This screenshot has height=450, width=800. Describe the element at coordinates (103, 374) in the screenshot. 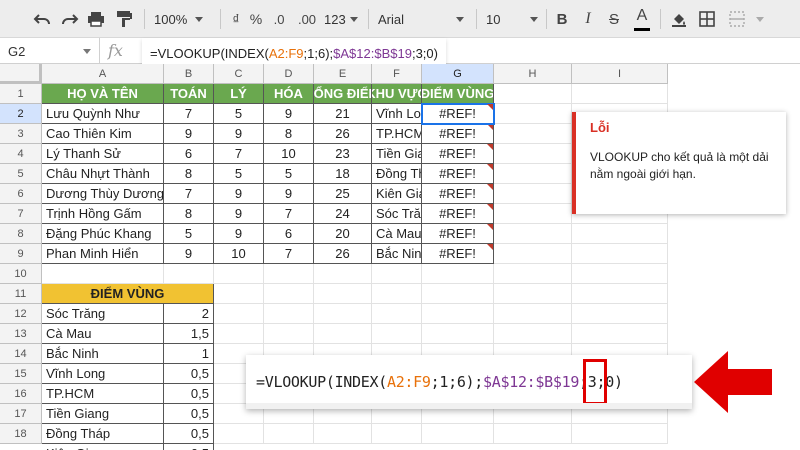

I see `region-table-cell: Vĩnh Long` at that location.